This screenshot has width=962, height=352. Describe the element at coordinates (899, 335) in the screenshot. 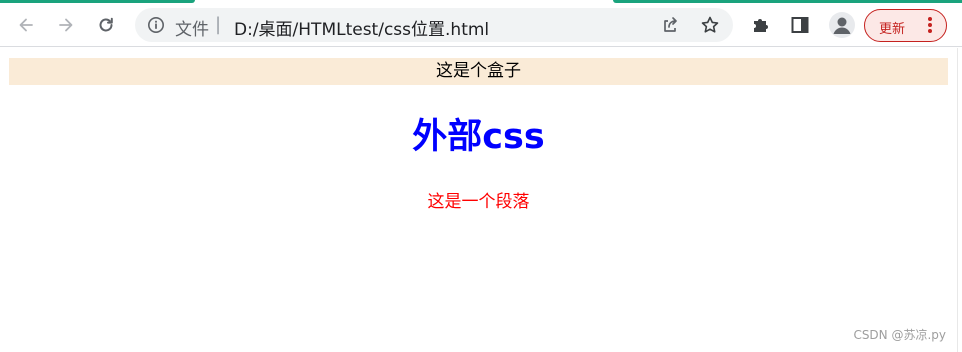

I see `watermark: CSDN @苏凉.py` at that location.